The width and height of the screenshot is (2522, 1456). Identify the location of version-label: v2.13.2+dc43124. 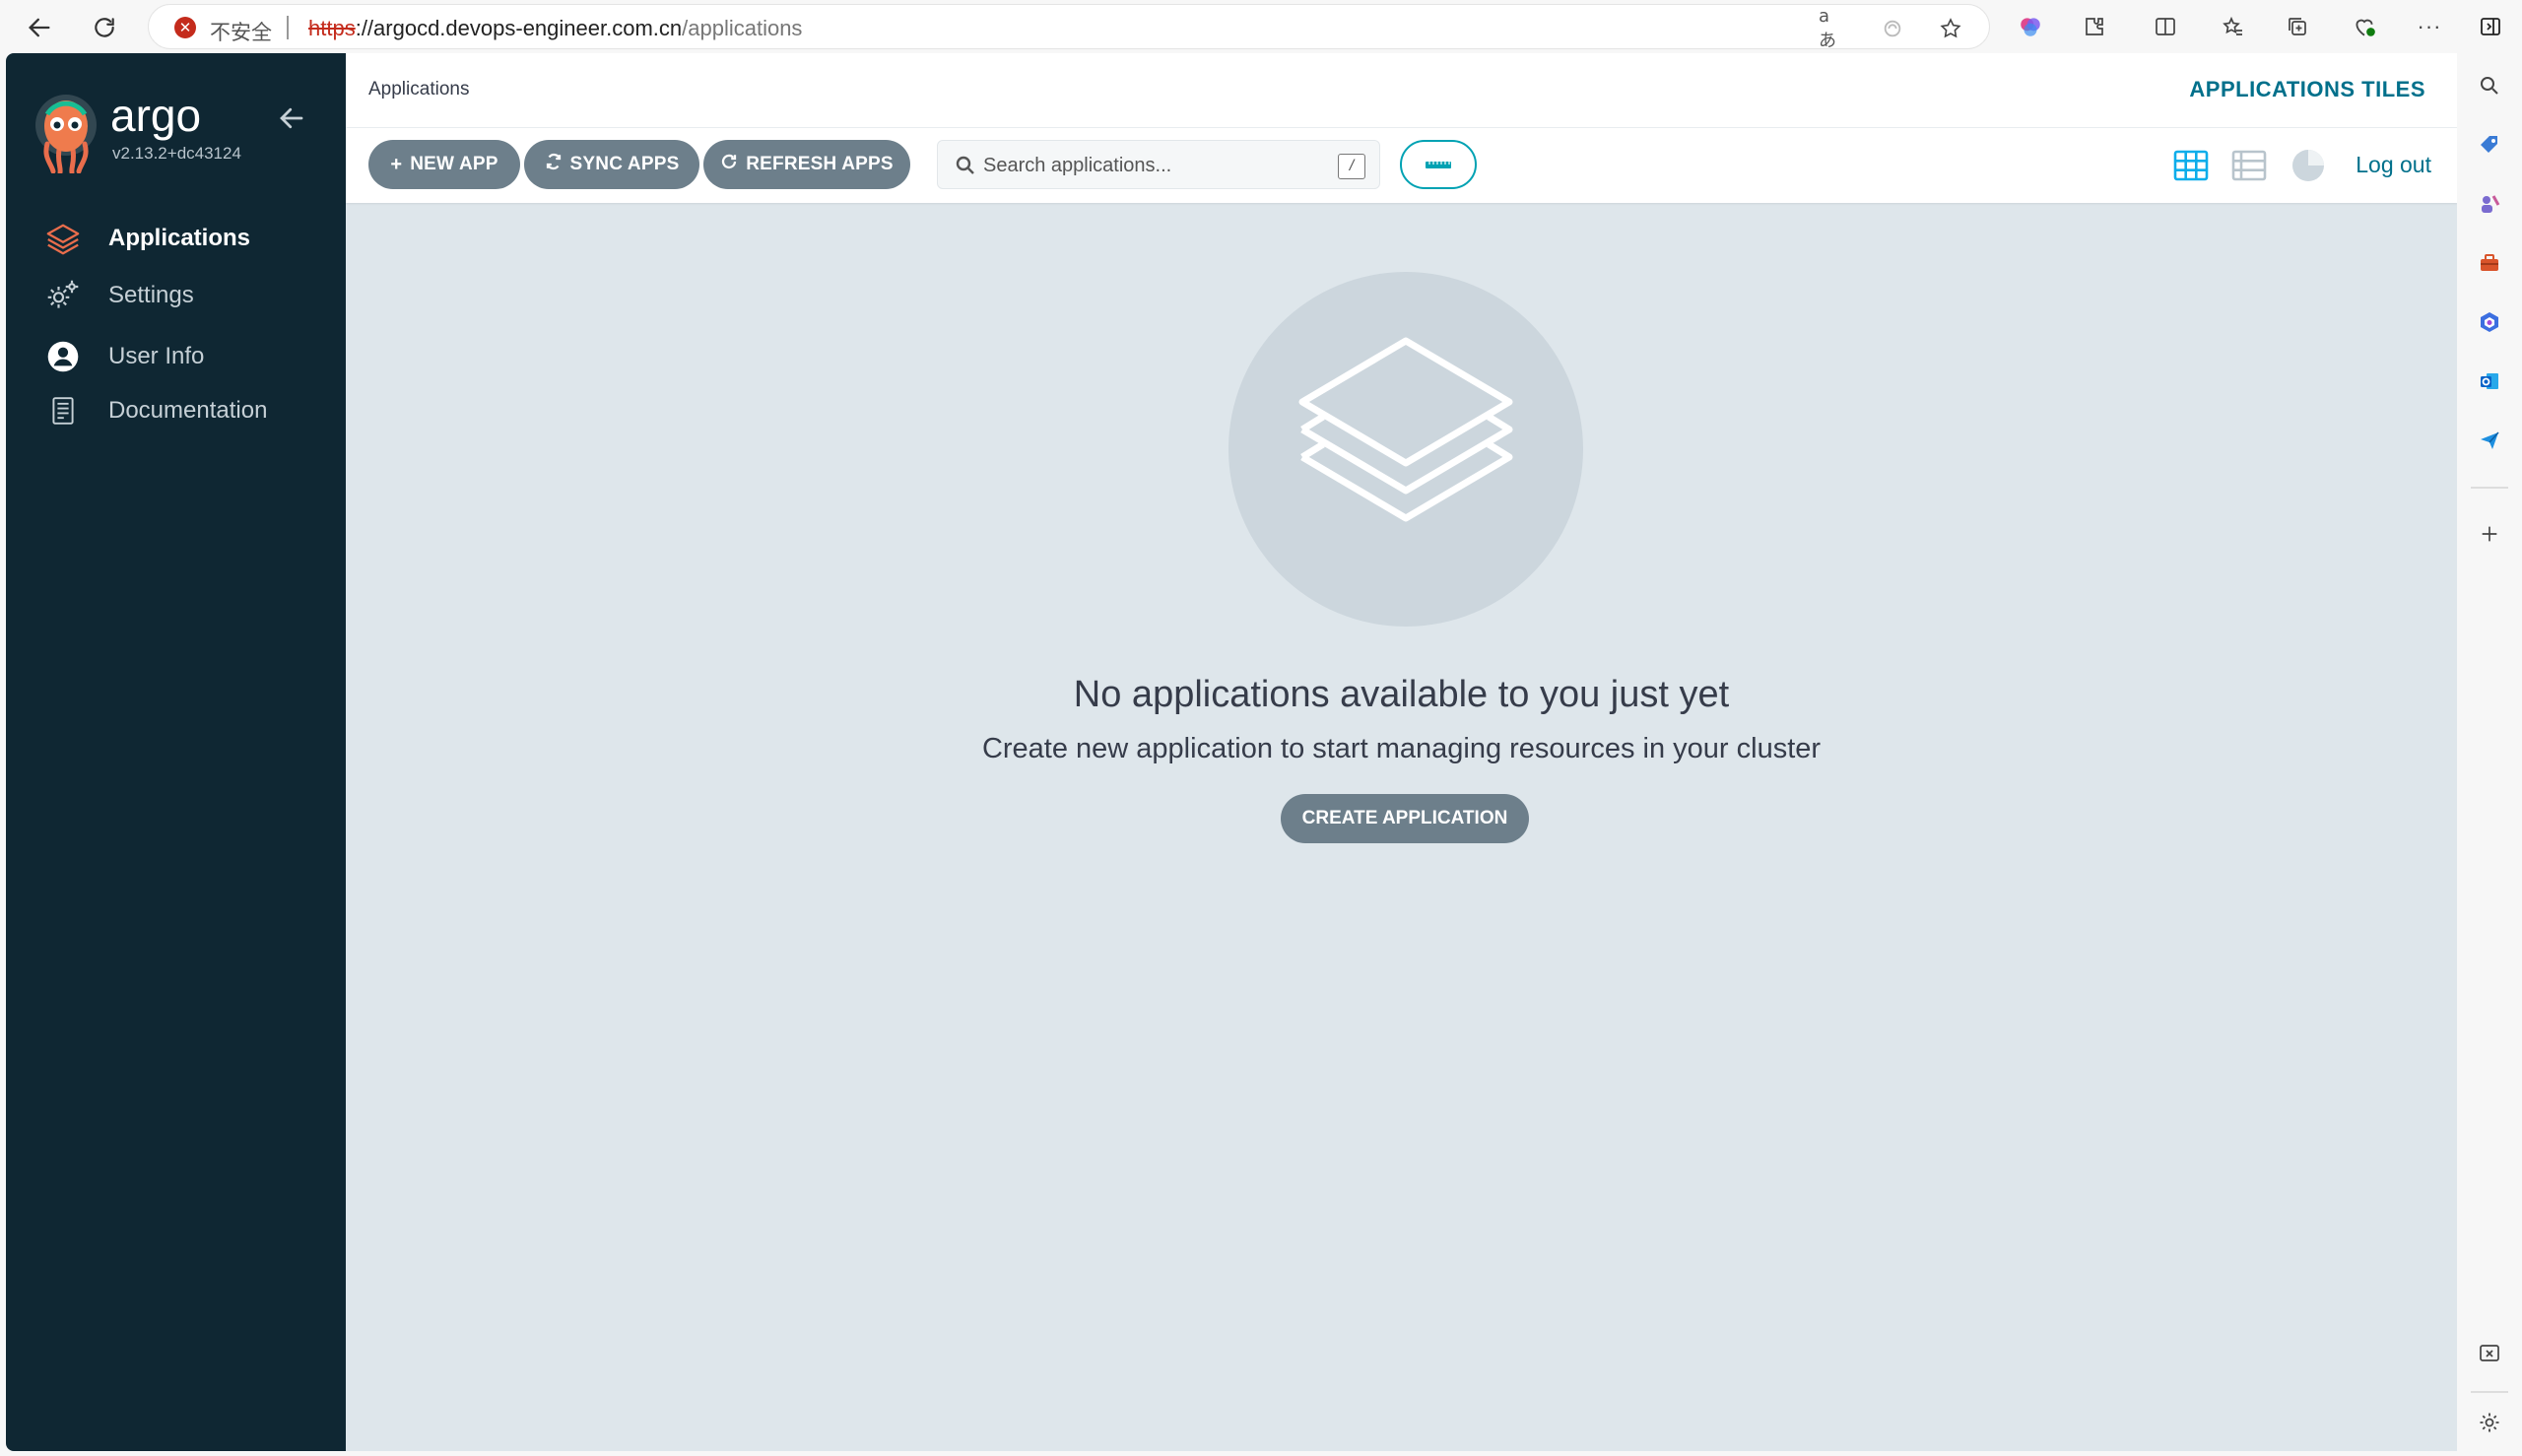
(176, 153).